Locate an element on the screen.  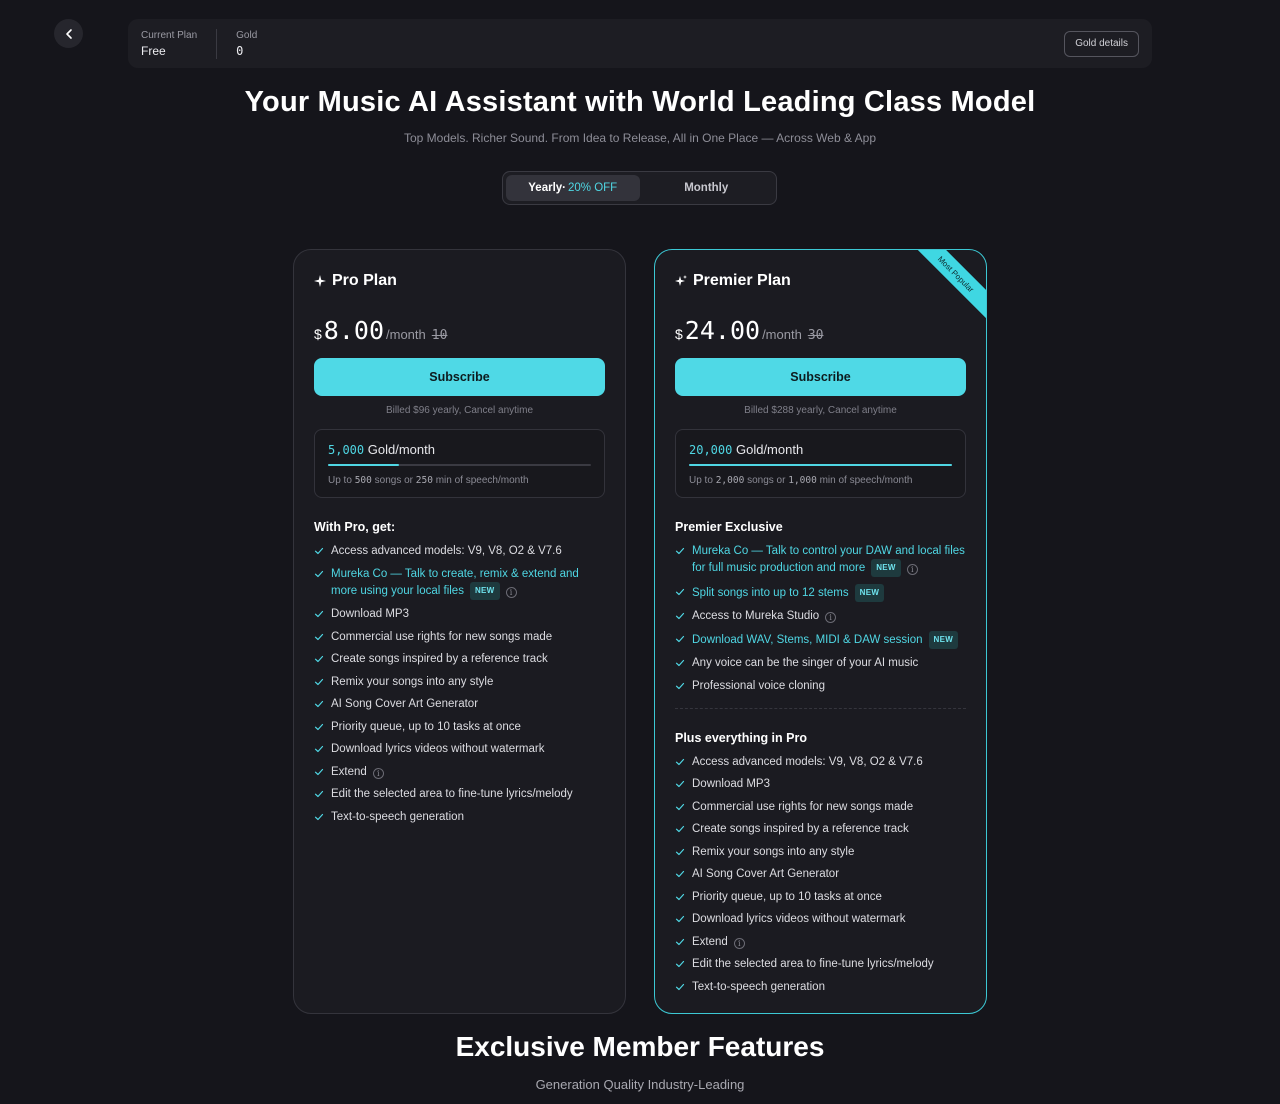
discount-label: 20% OFF is located at coordinates (593, 188).